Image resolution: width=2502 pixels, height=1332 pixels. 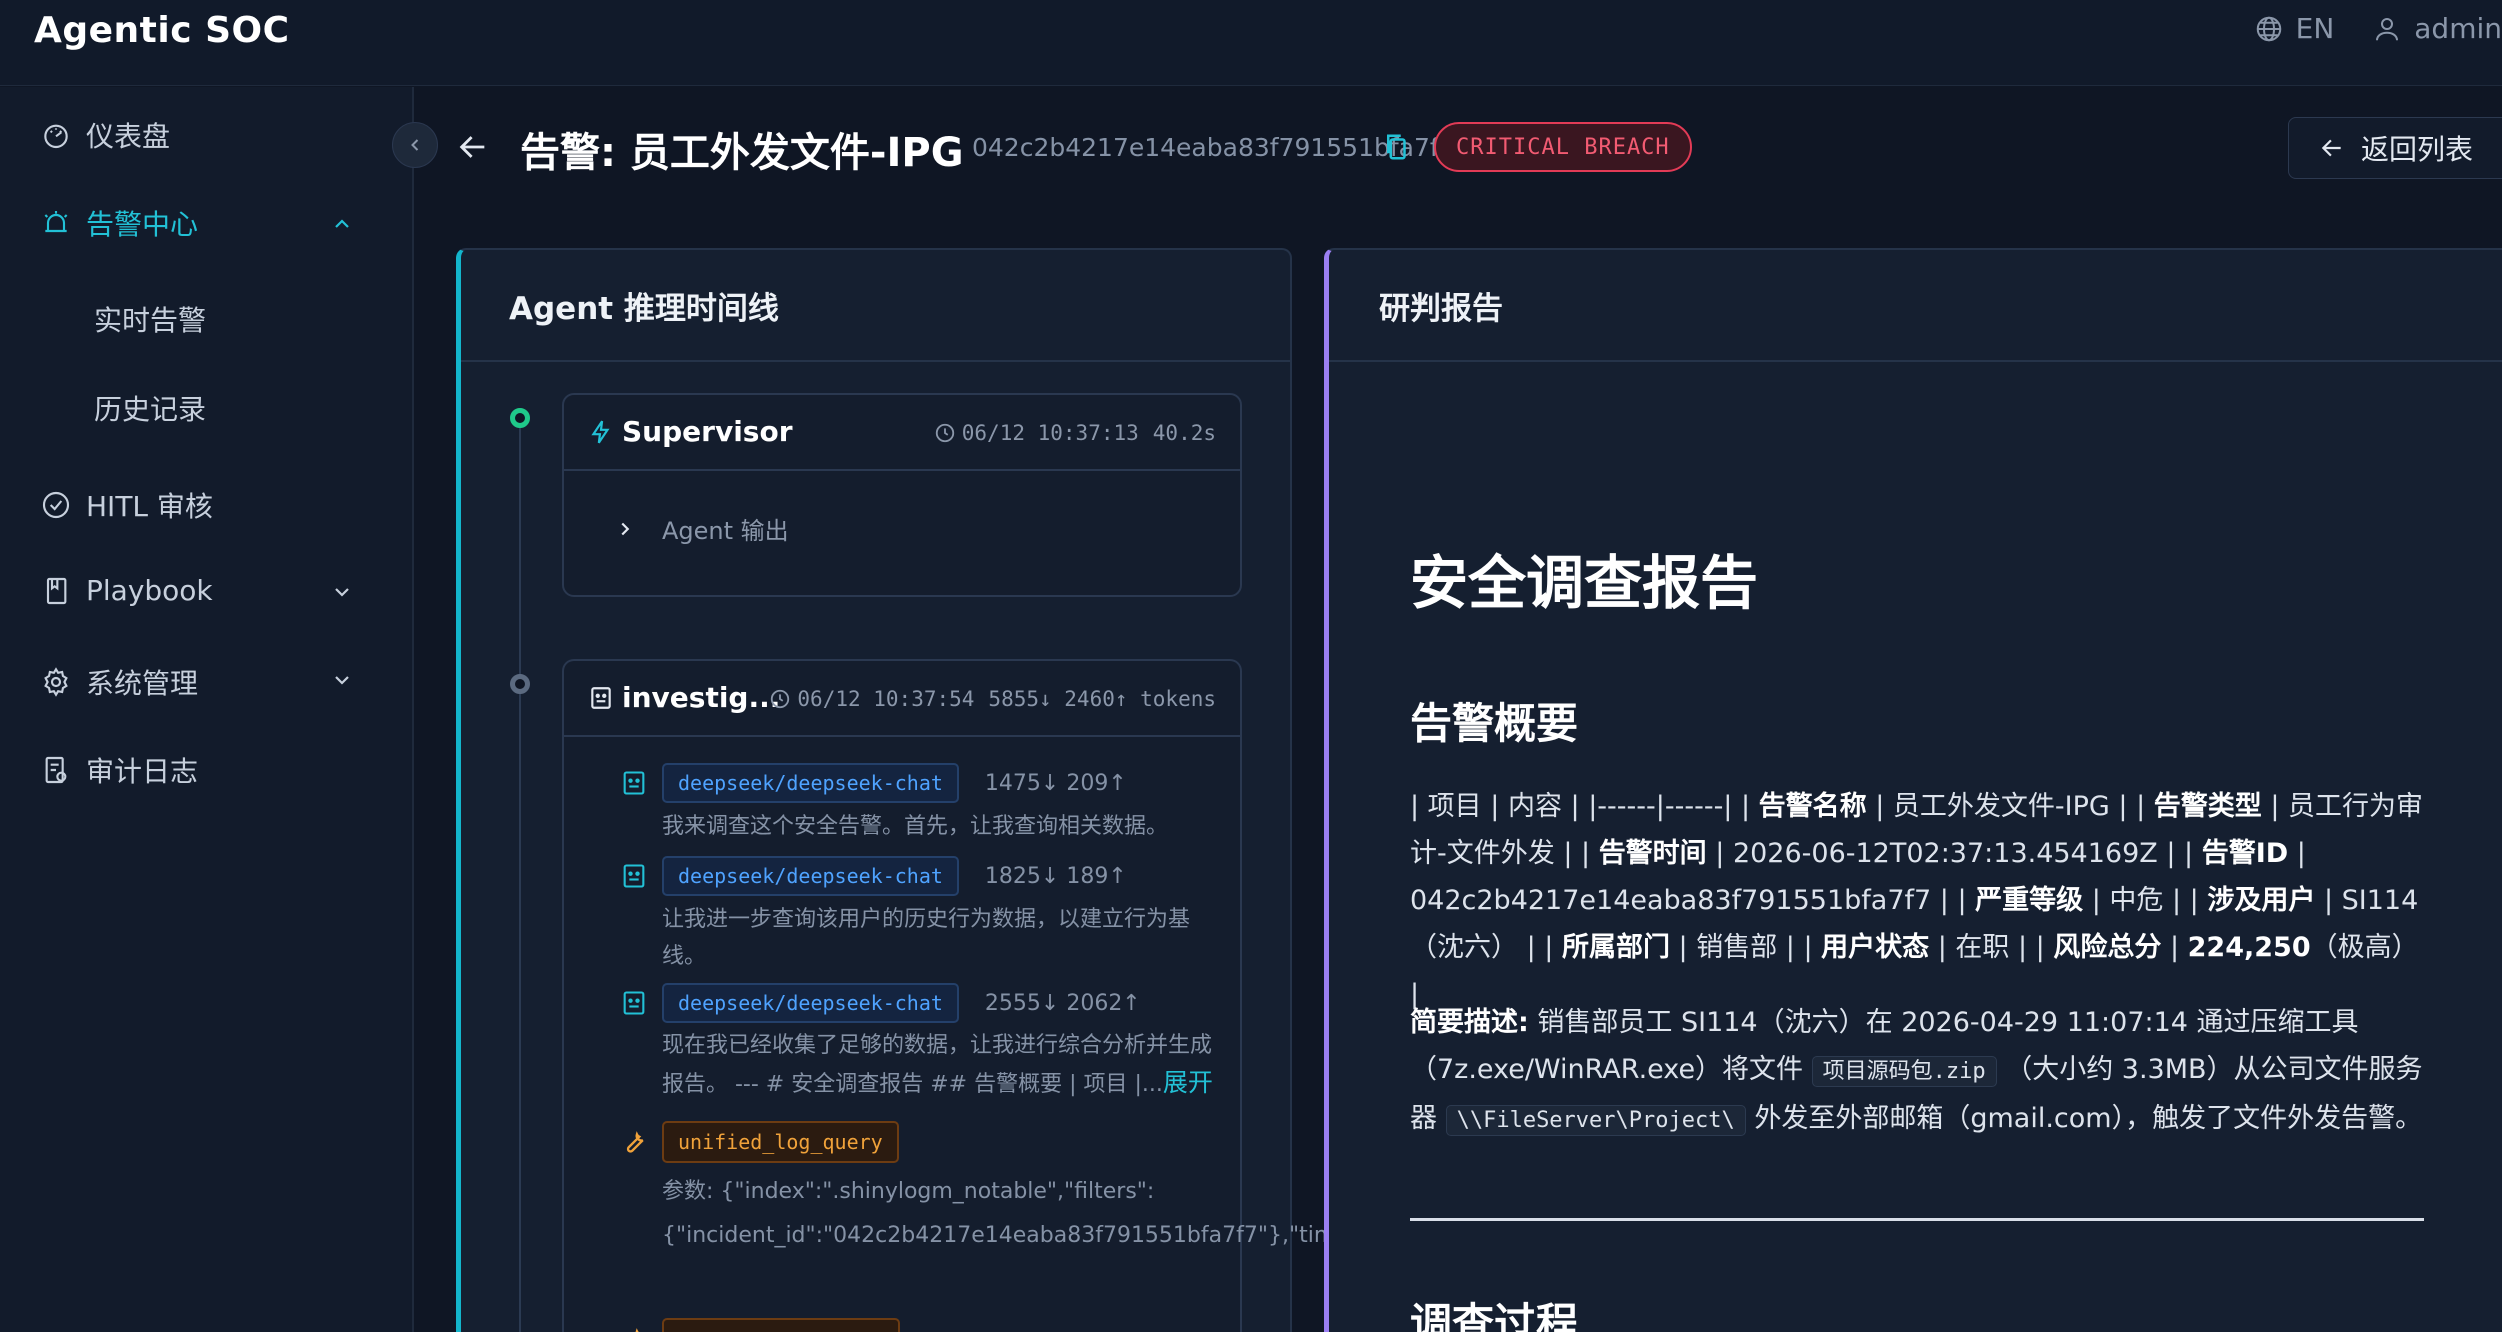 I want to click on table-text: | 项目 | 内容 | |------|------| |, so click(x=1584, y=806).